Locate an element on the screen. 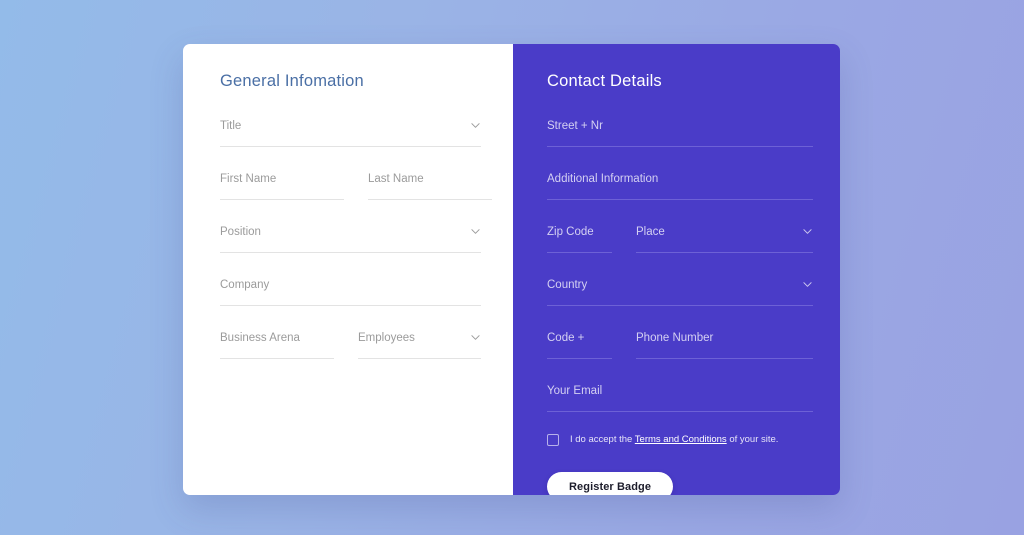  business-arena-placeholder: Business Arena is located at coordinates (260, 338).